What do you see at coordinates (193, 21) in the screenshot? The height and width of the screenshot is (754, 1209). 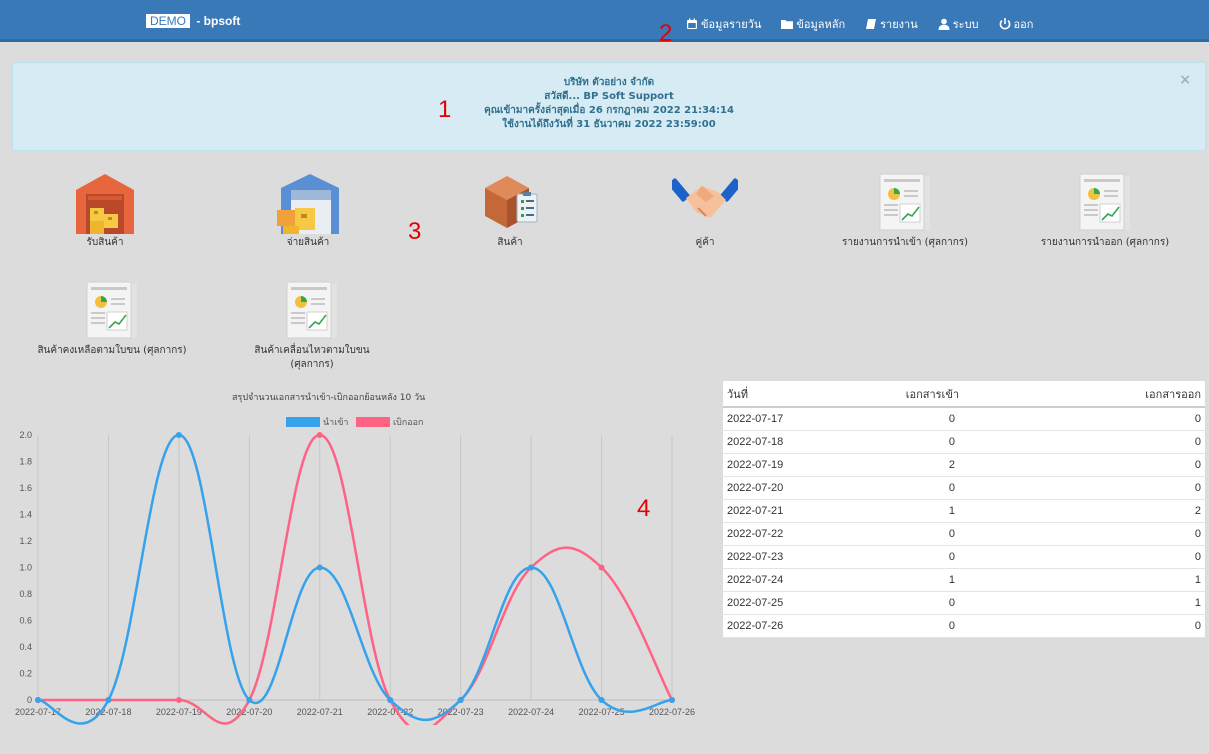 I see `brand: DEMO - bpsoft` at bounding box center [193, 21].